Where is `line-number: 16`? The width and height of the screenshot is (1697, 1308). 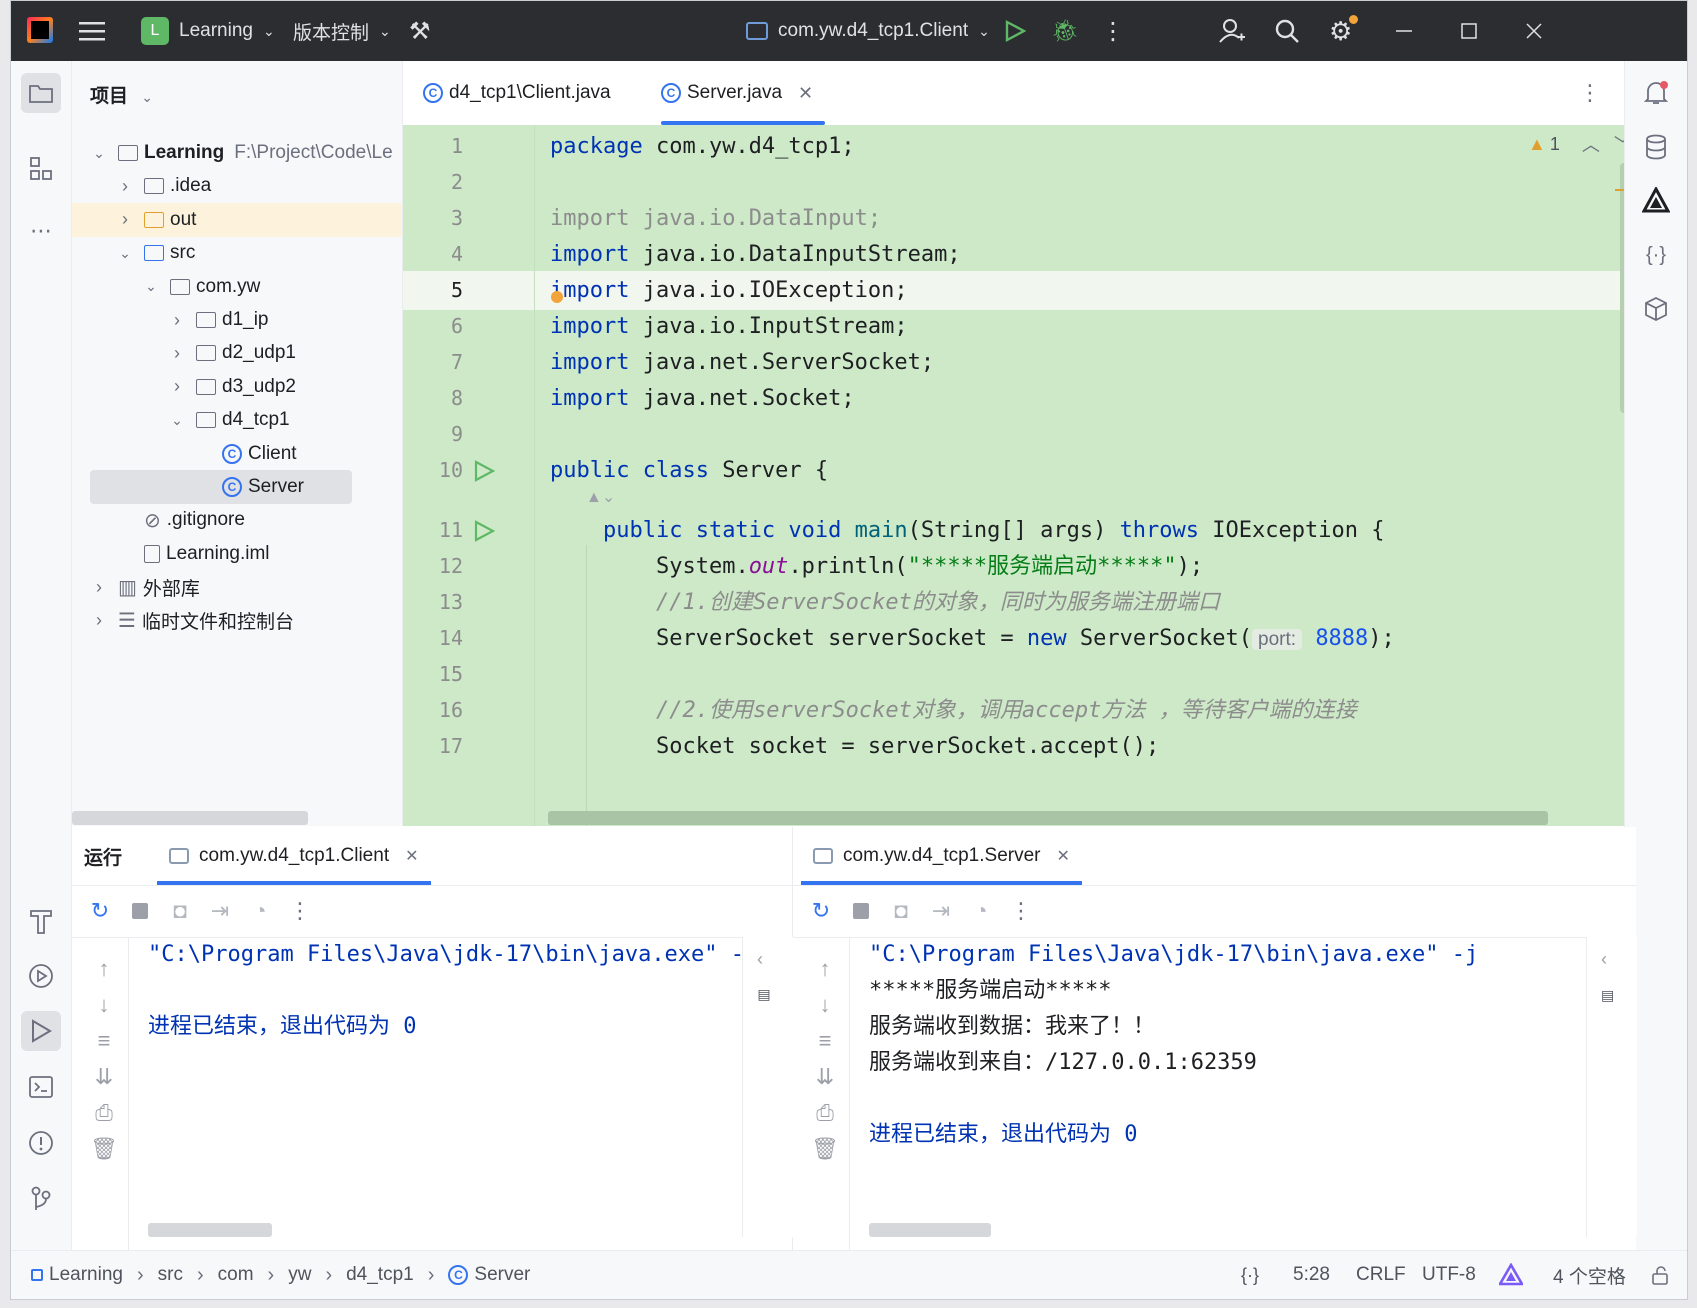 line-number: 16 is located at coordinates (433, 710).